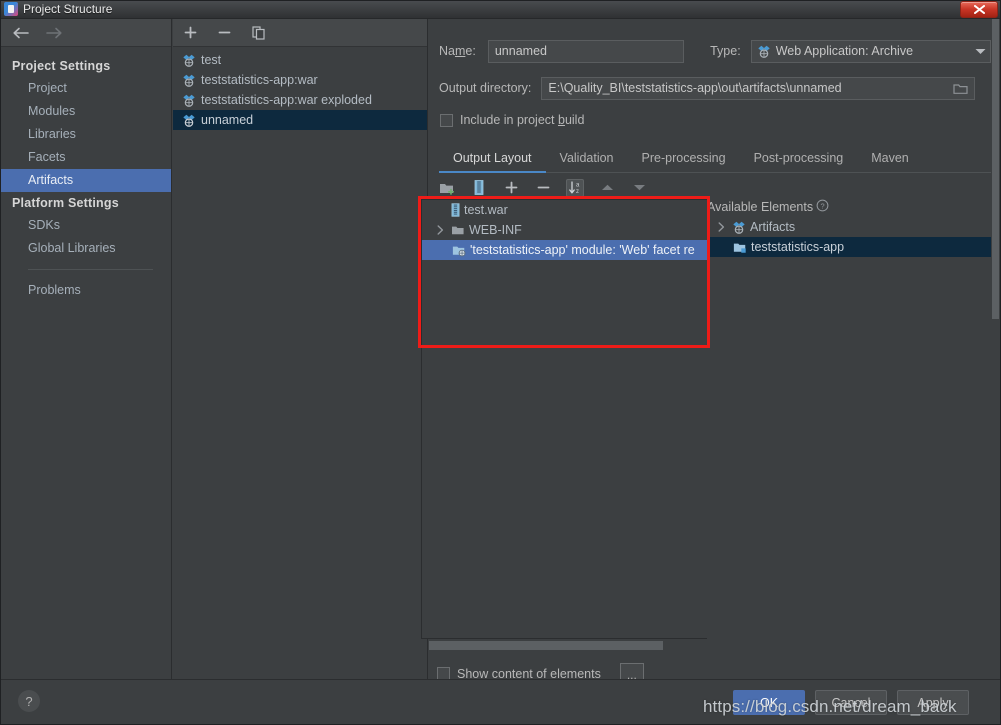 This screenshot has width=1001, height=725. Describe the element at coordinates (798, 247) in the screenshot. I see `tree-row-label: teststatistics-app` at that location.